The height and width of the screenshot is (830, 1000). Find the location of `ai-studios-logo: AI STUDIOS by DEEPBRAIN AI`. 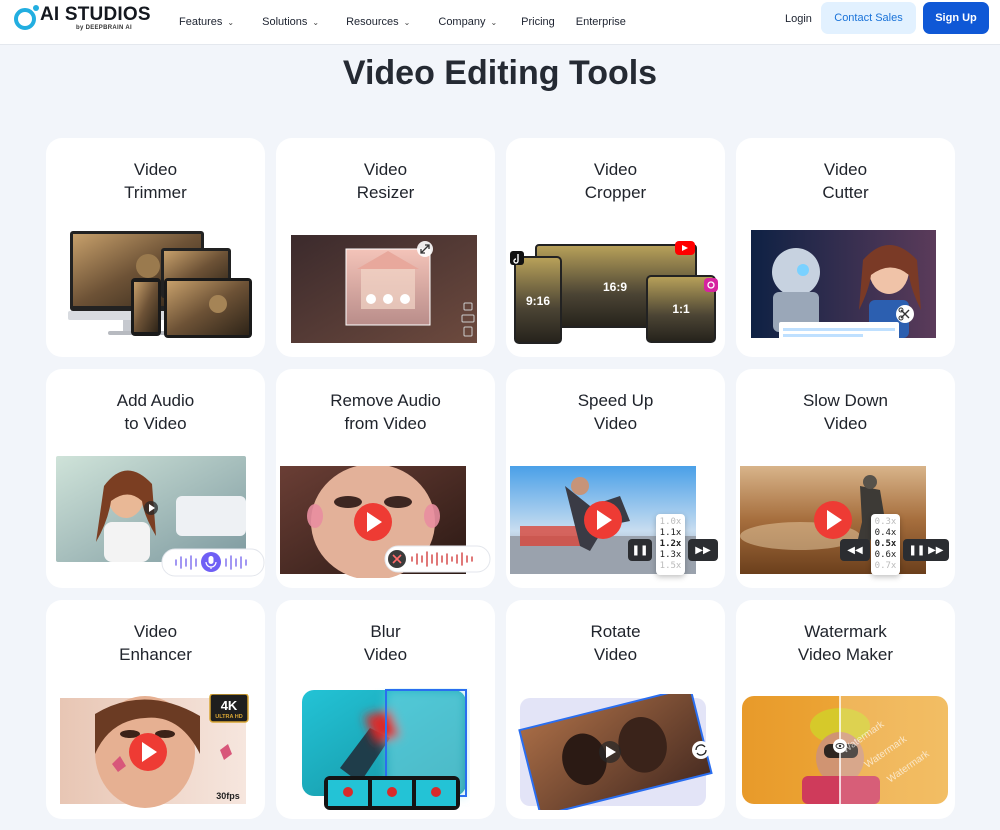

ai-studios-logo: AI STUDIOS by DEEPBRAIN AI is located at coordinates (82, 18).